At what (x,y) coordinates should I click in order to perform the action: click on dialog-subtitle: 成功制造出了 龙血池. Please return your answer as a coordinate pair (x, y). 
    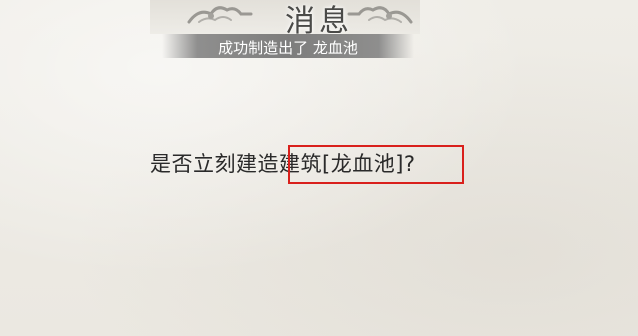
    Looking at the image, I should click on (288, 48).